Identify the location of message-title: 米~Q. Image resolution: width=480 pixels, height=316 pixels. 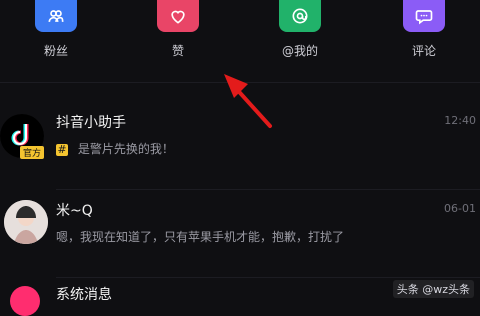
(74, 211).